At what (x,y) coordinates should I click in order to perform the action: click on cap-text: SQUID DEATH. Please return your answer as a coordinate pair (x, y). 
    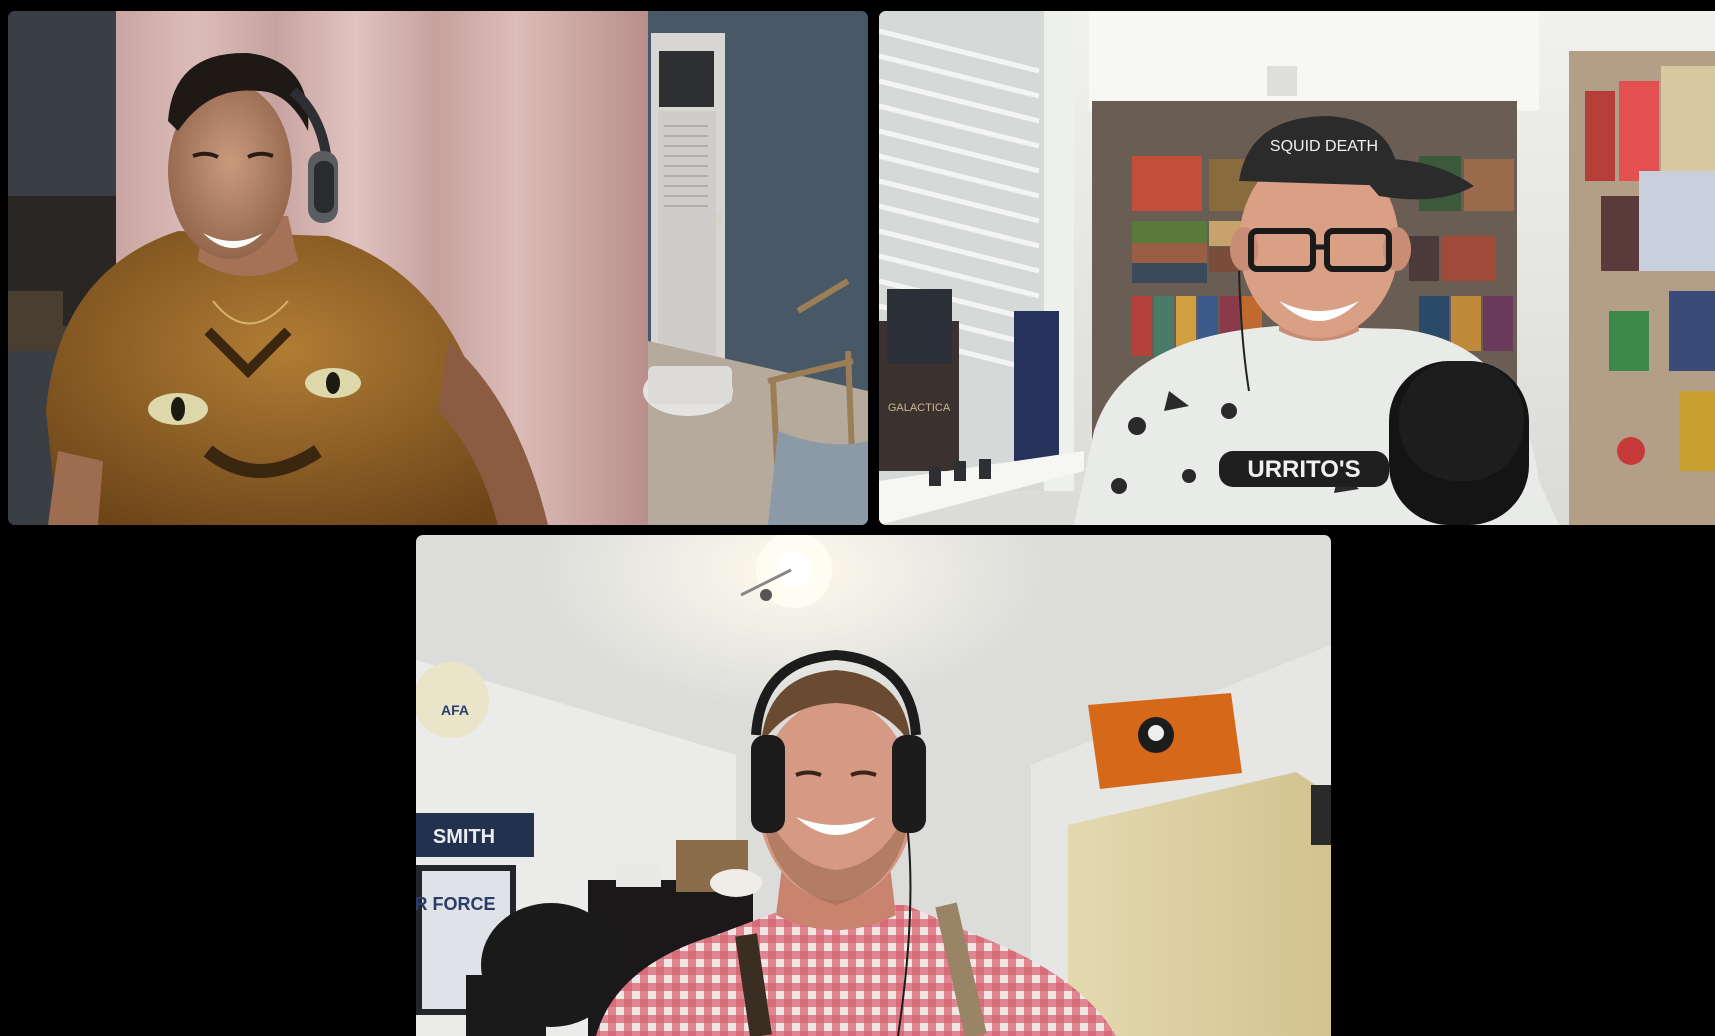
    Looking at the image, I should click on (1324, 146).